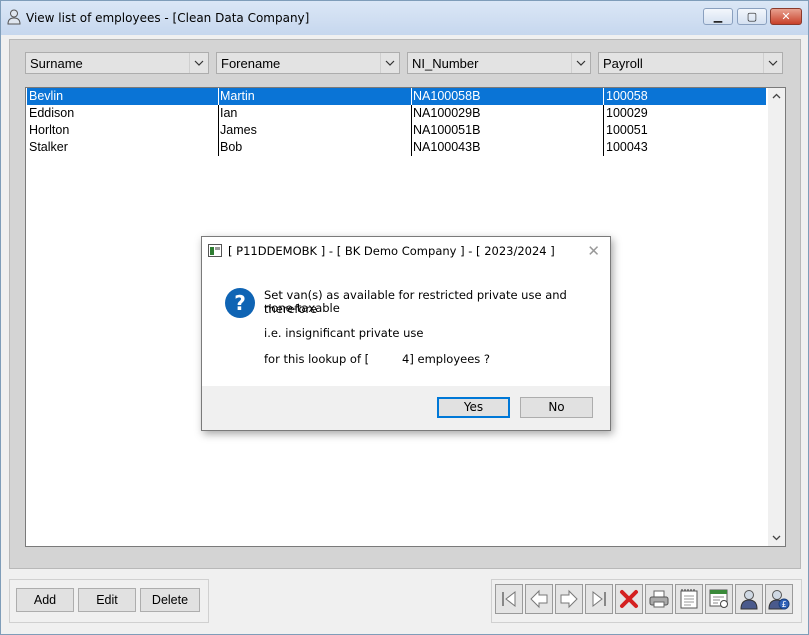 The image size is (809, 635). I want to click on previous-record-button, so click(539, 599).